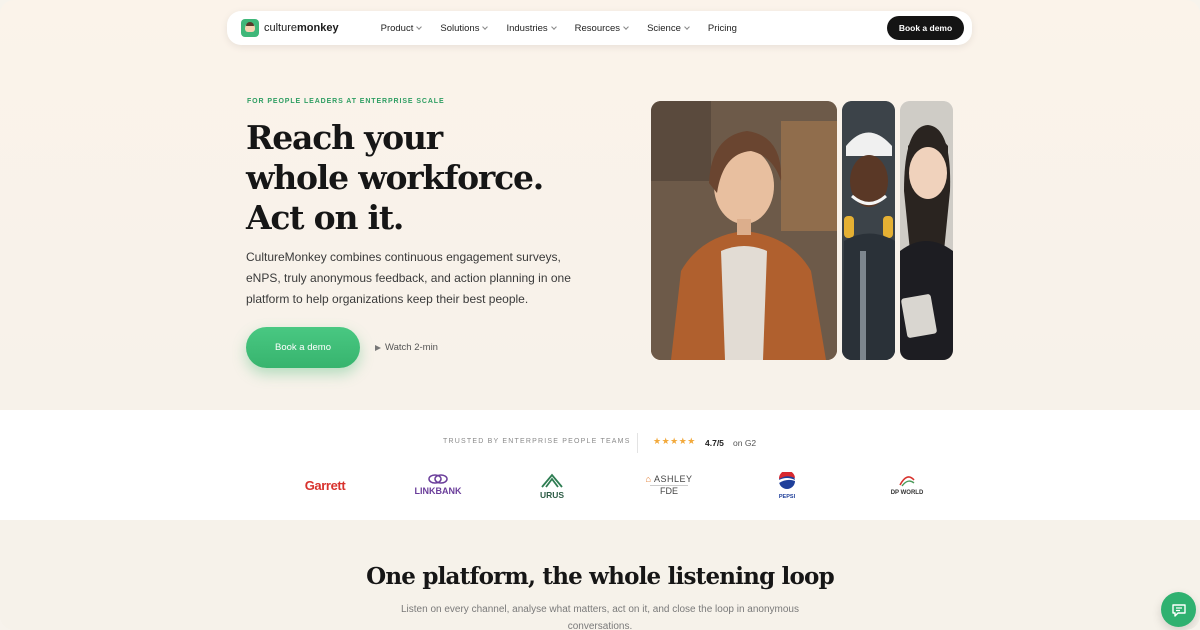 The image size is (1200, 630). What do you see at coordinates (668, 28) in the screenshot?
I see `nav-item-science: Science` at bounding box center [668, 28].